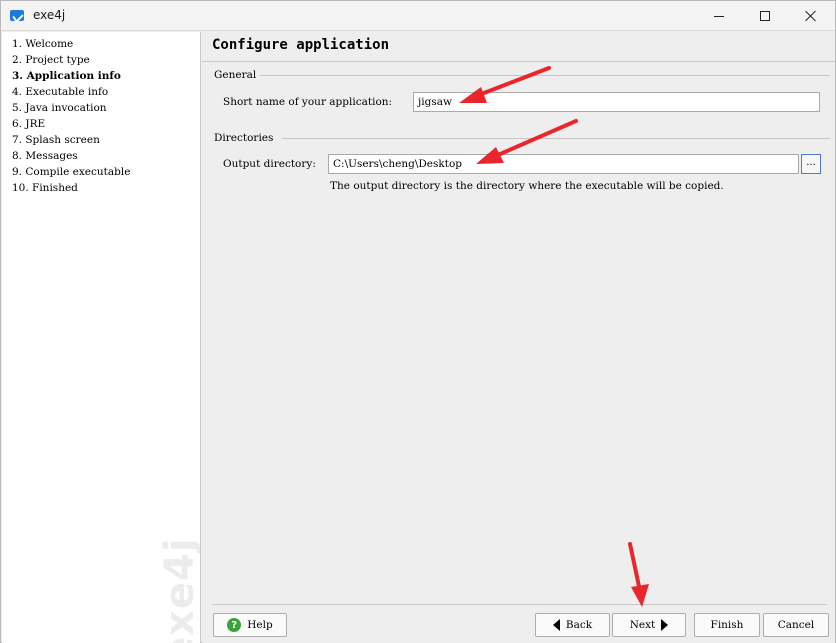  What do you see at coordinates (519, 604) in the screenshot?
I see `footer-divider` at bounding box center [519, 604].